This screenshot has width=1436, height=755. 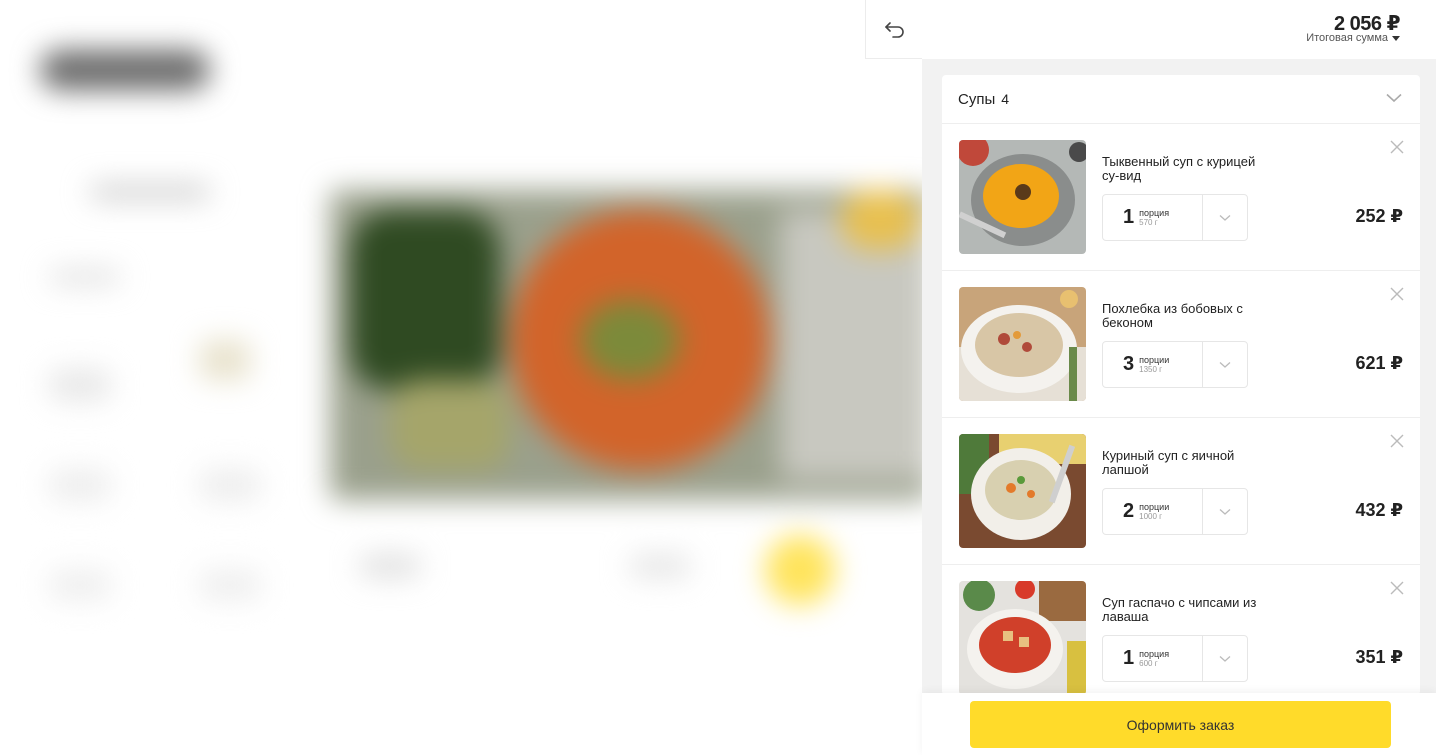 What do you see at coordinates (1396, 38) in the screenshot?
I see `caret-down-icon` at bounding box center [1396, 38].